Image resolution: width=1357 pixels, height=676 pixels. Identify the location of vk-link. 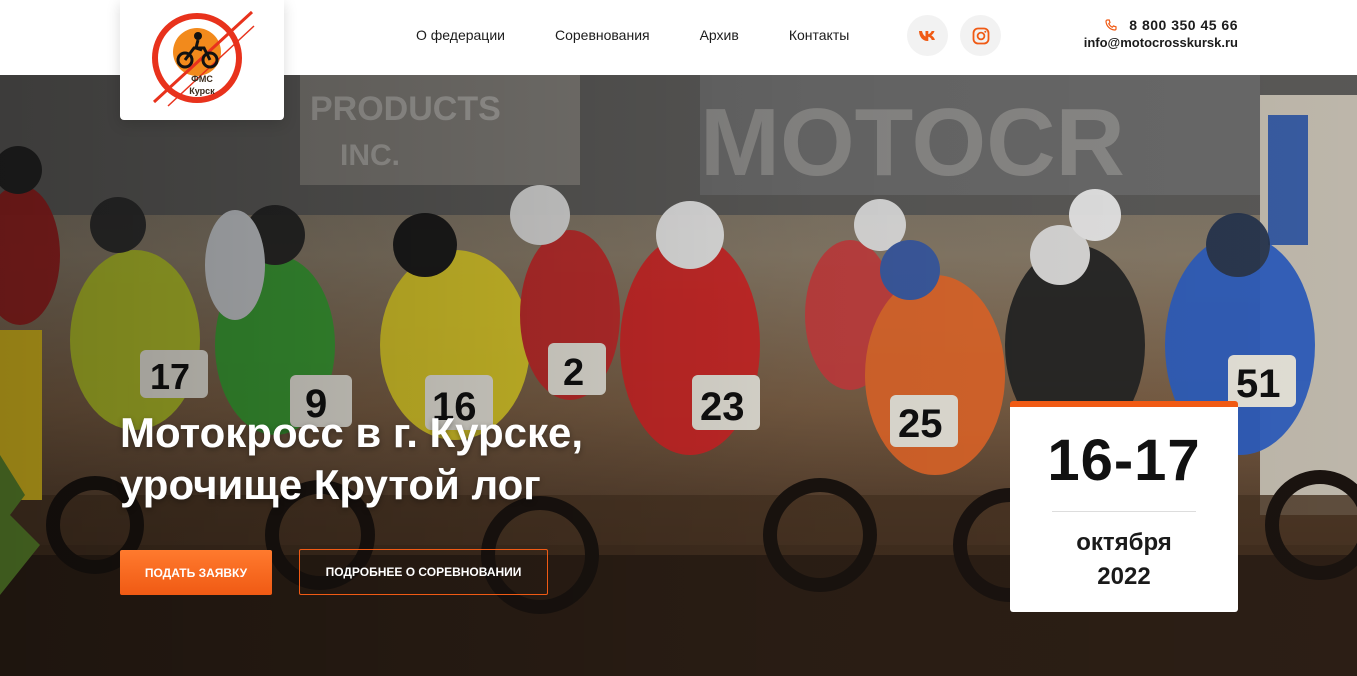
(927, 35).